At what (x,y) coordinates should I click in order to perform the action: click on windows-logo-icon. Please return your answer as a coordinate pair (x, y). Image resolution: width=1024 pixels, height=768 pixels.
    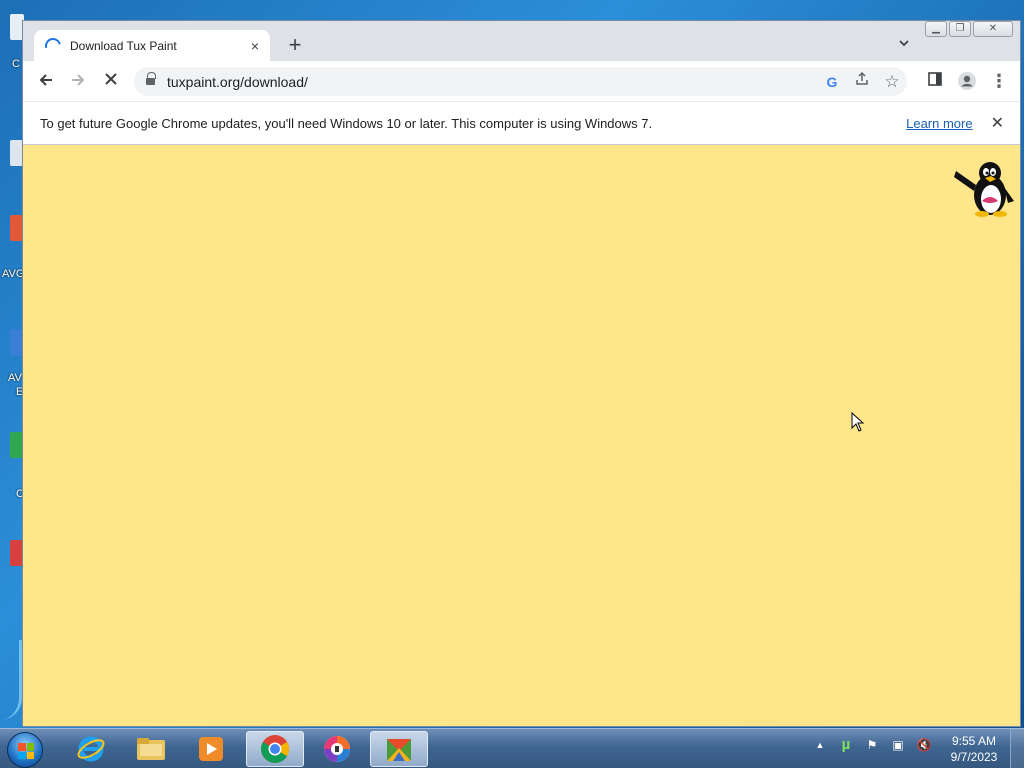
    Looking at the image, I should click on (26, 751).